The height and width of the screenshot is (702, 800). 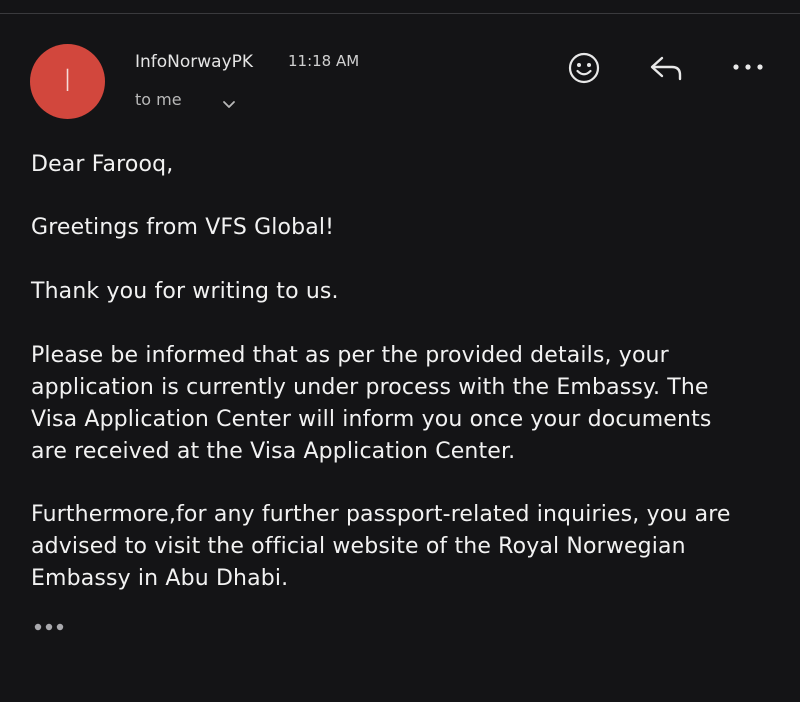 I want to click on smiley-icon, so click(x=584, y=68).